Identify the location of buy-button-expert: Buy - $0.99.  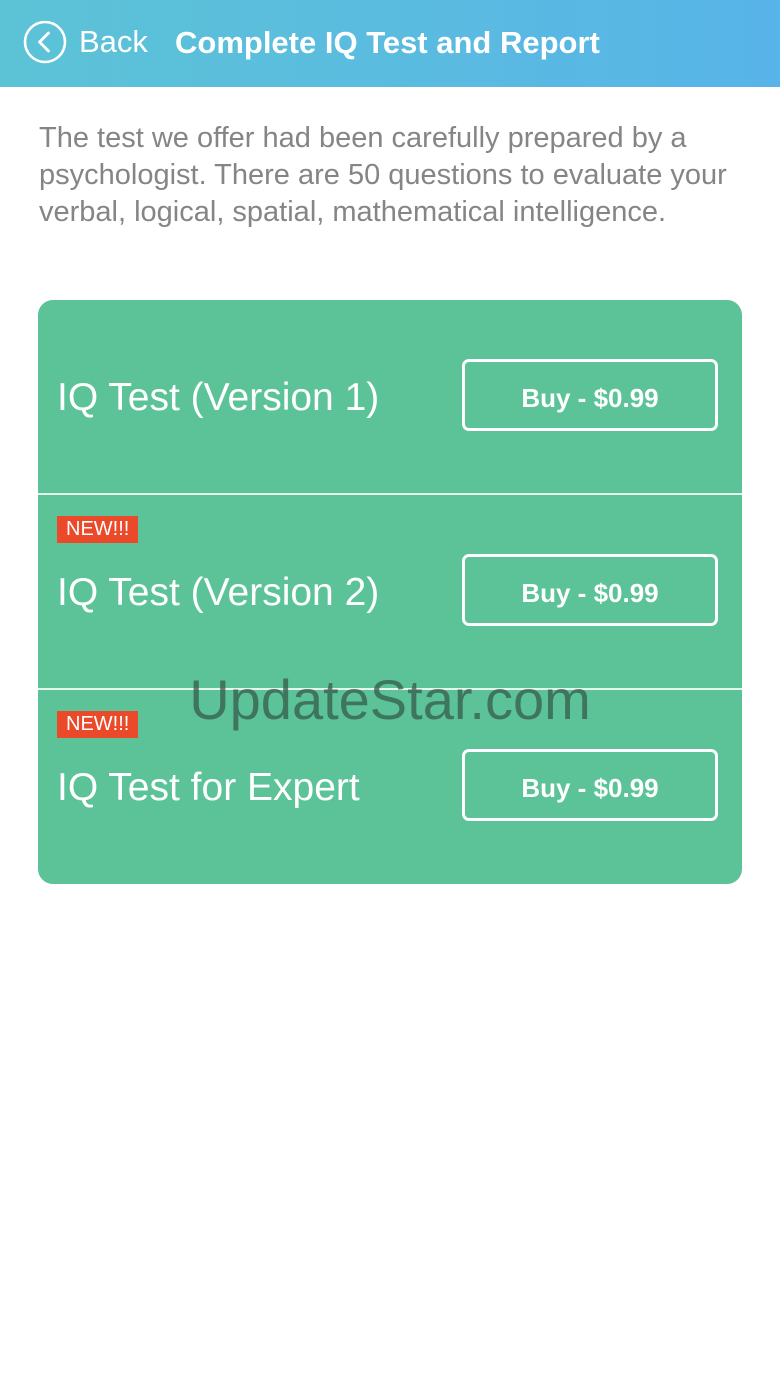
(590, 785).